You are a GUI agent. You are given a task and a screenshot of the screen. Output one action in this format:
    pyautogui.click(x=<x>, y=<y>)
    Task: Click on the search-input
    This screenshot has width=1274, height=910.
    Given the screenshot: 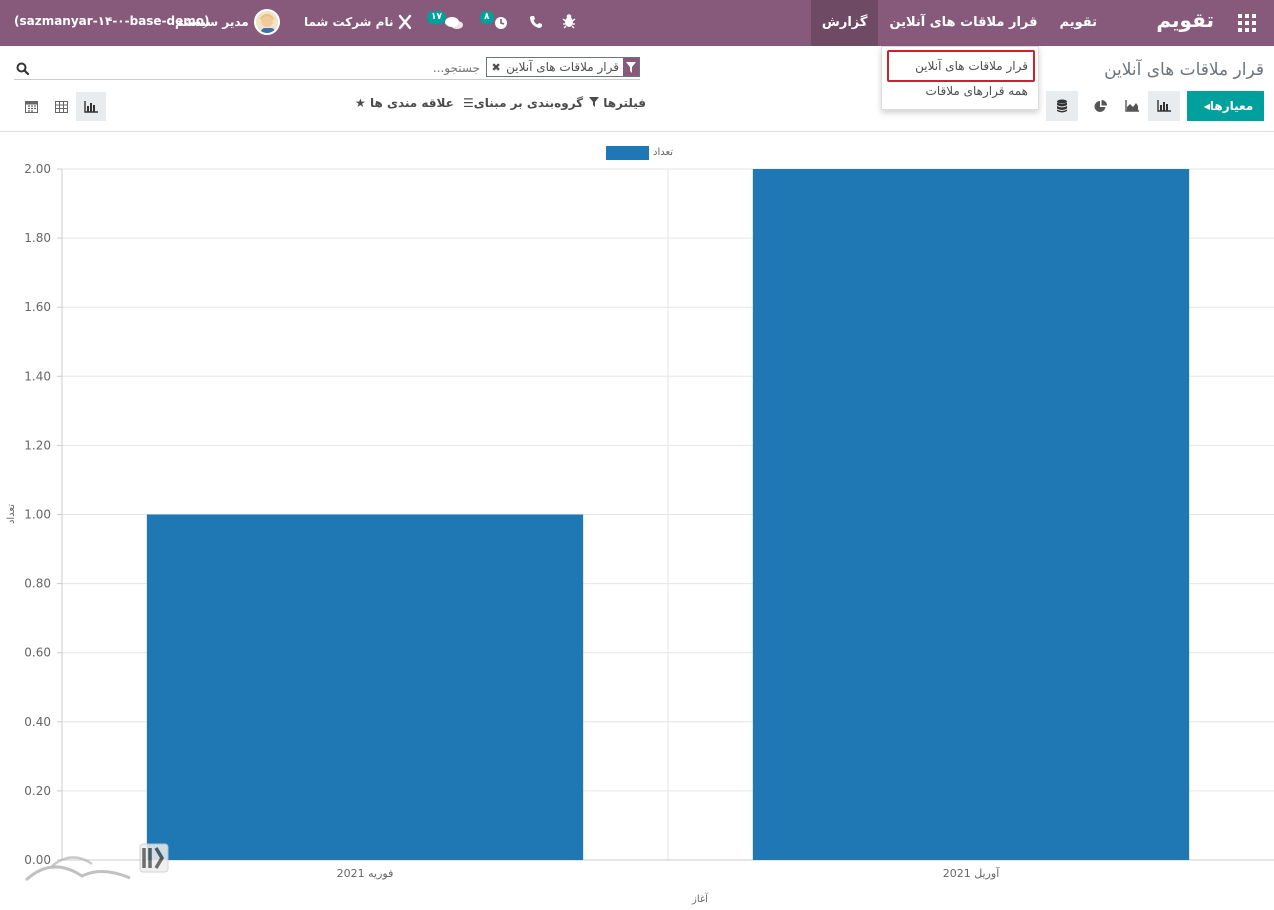 What is the action you would take?
    pyautogui.click(x=330, y=68)
    